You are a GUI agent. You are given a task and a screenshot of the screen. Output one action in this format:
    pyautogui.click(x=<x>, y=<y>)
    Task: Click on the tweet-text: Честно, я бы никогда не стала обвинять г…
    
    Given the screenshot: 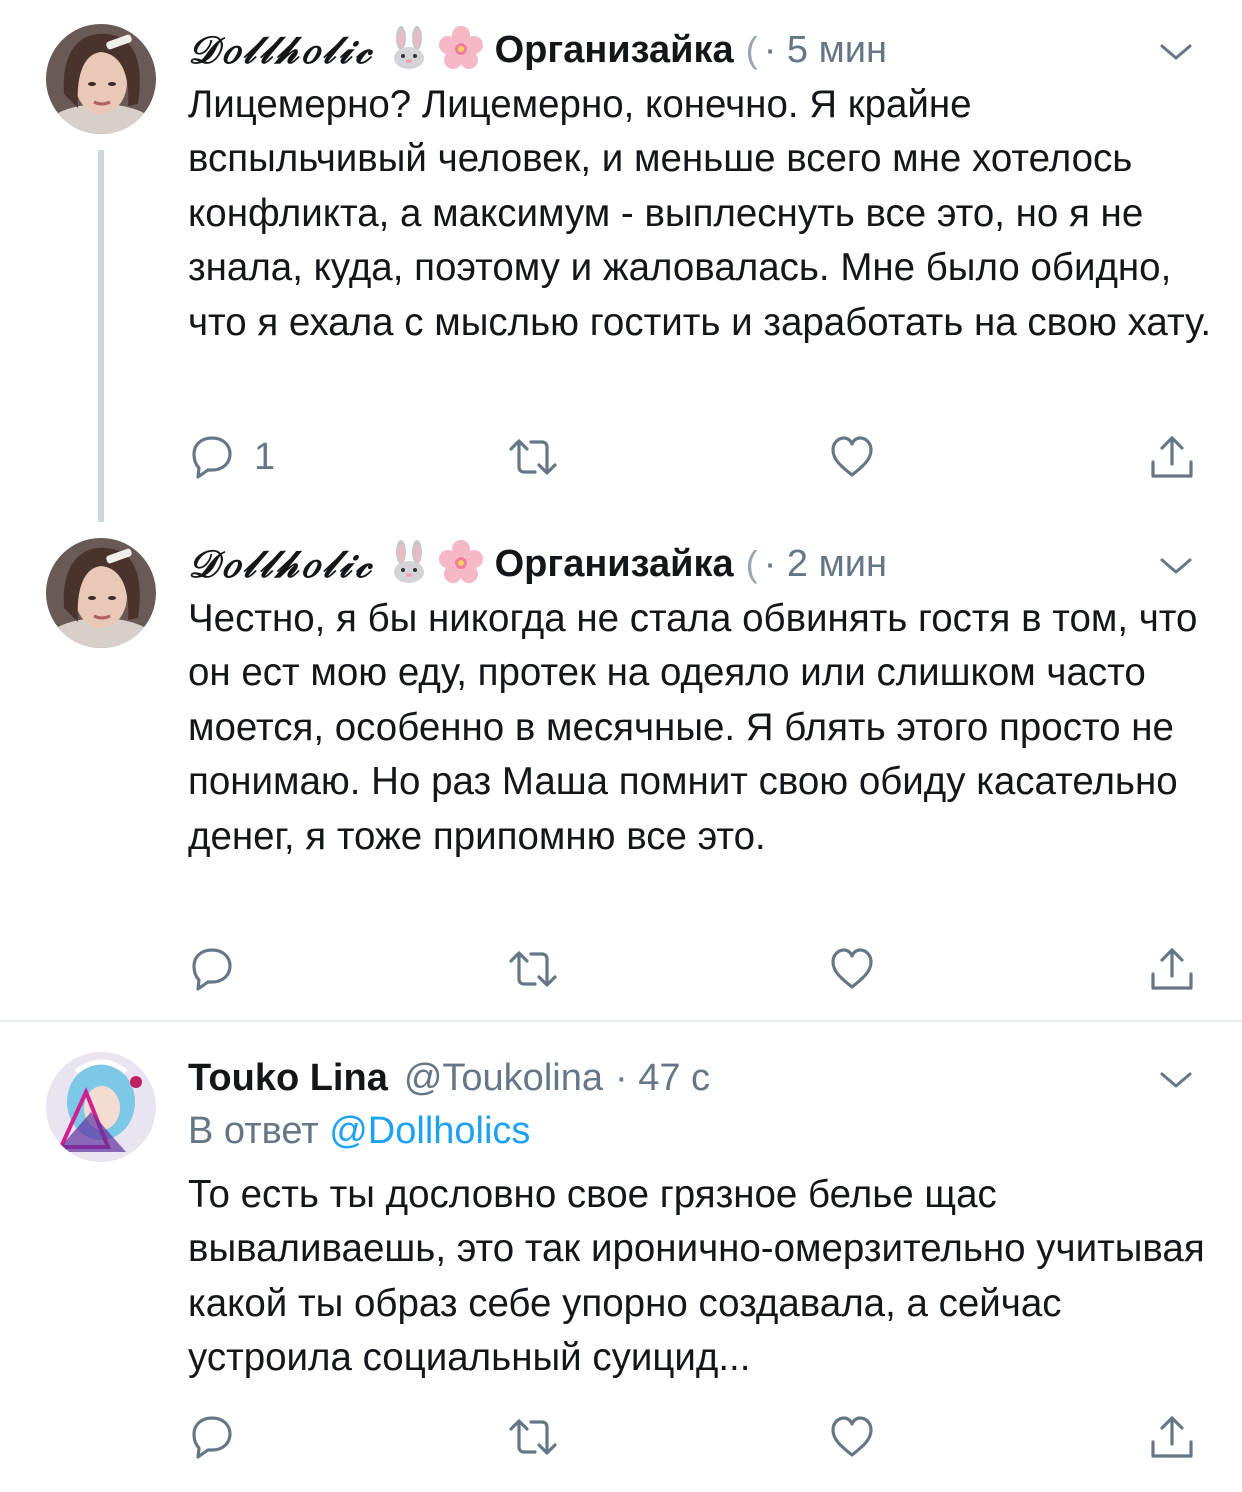 What is the action you would take?
    pyautogui.click(x=693, y=727)
    